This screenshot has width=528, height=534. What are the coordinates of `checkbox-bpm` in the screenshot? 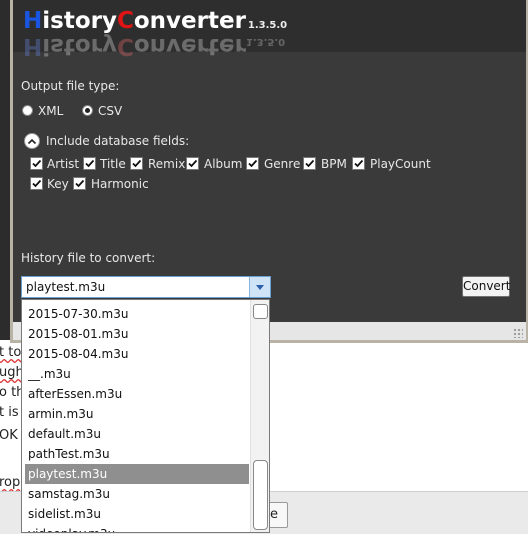 It's located at (309, 163).